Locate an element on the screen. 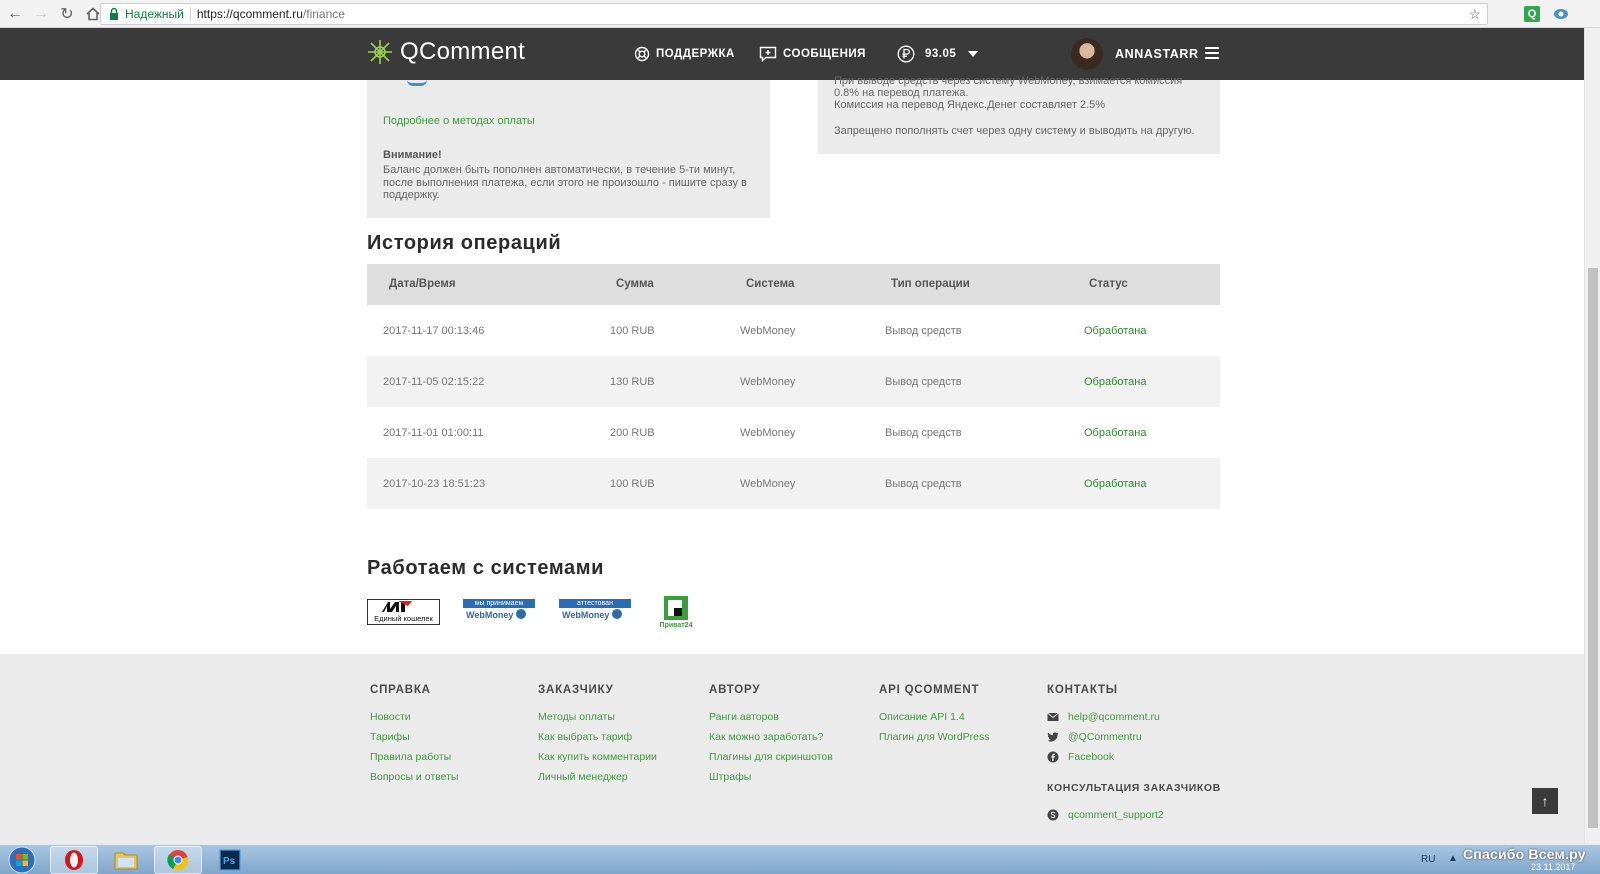 The height and width of the screenshot is (874, 1600). user-avatar is located at coordinates (1087, 54).